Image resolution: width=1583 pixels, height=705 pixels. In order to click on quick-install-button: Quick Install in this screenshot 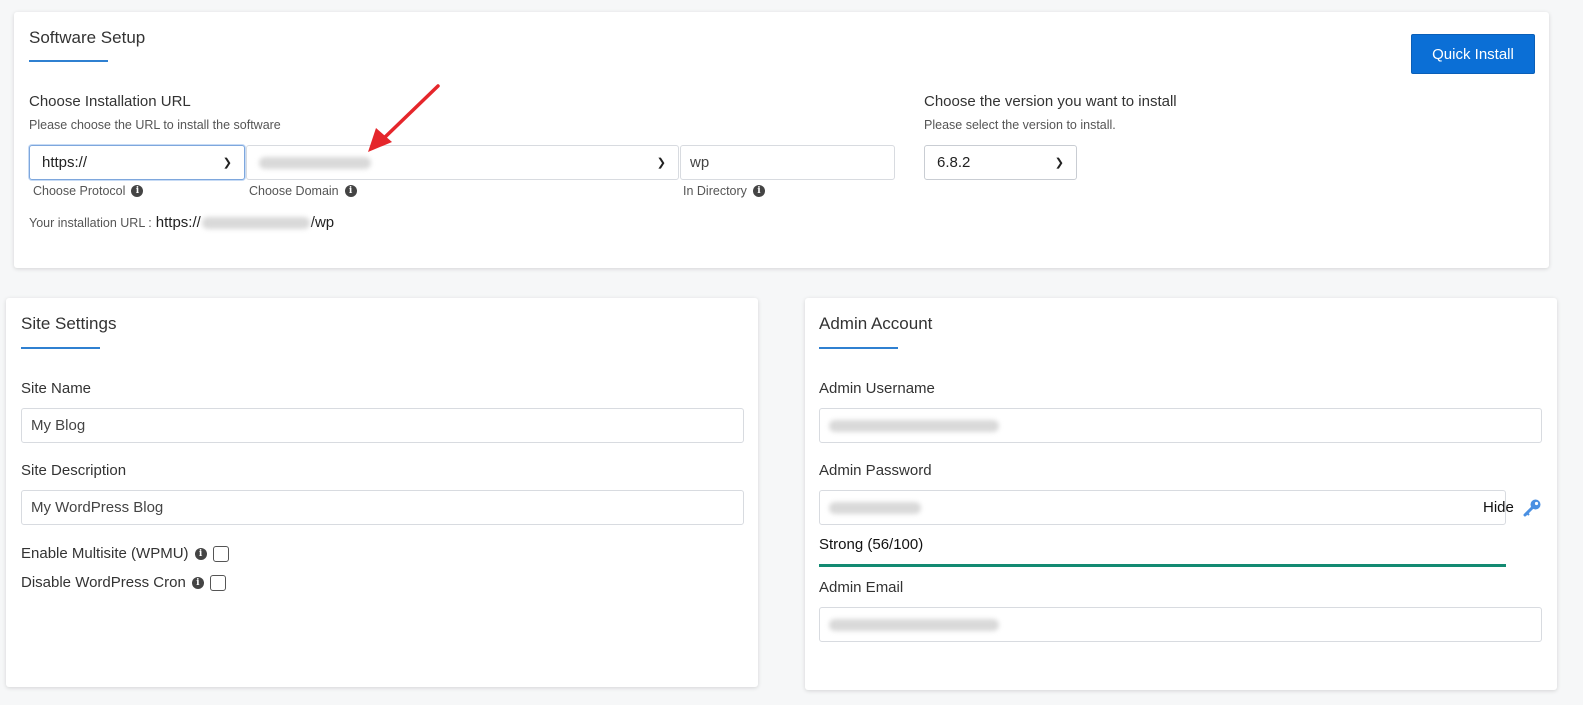, I will do `click(1473, 54)`.